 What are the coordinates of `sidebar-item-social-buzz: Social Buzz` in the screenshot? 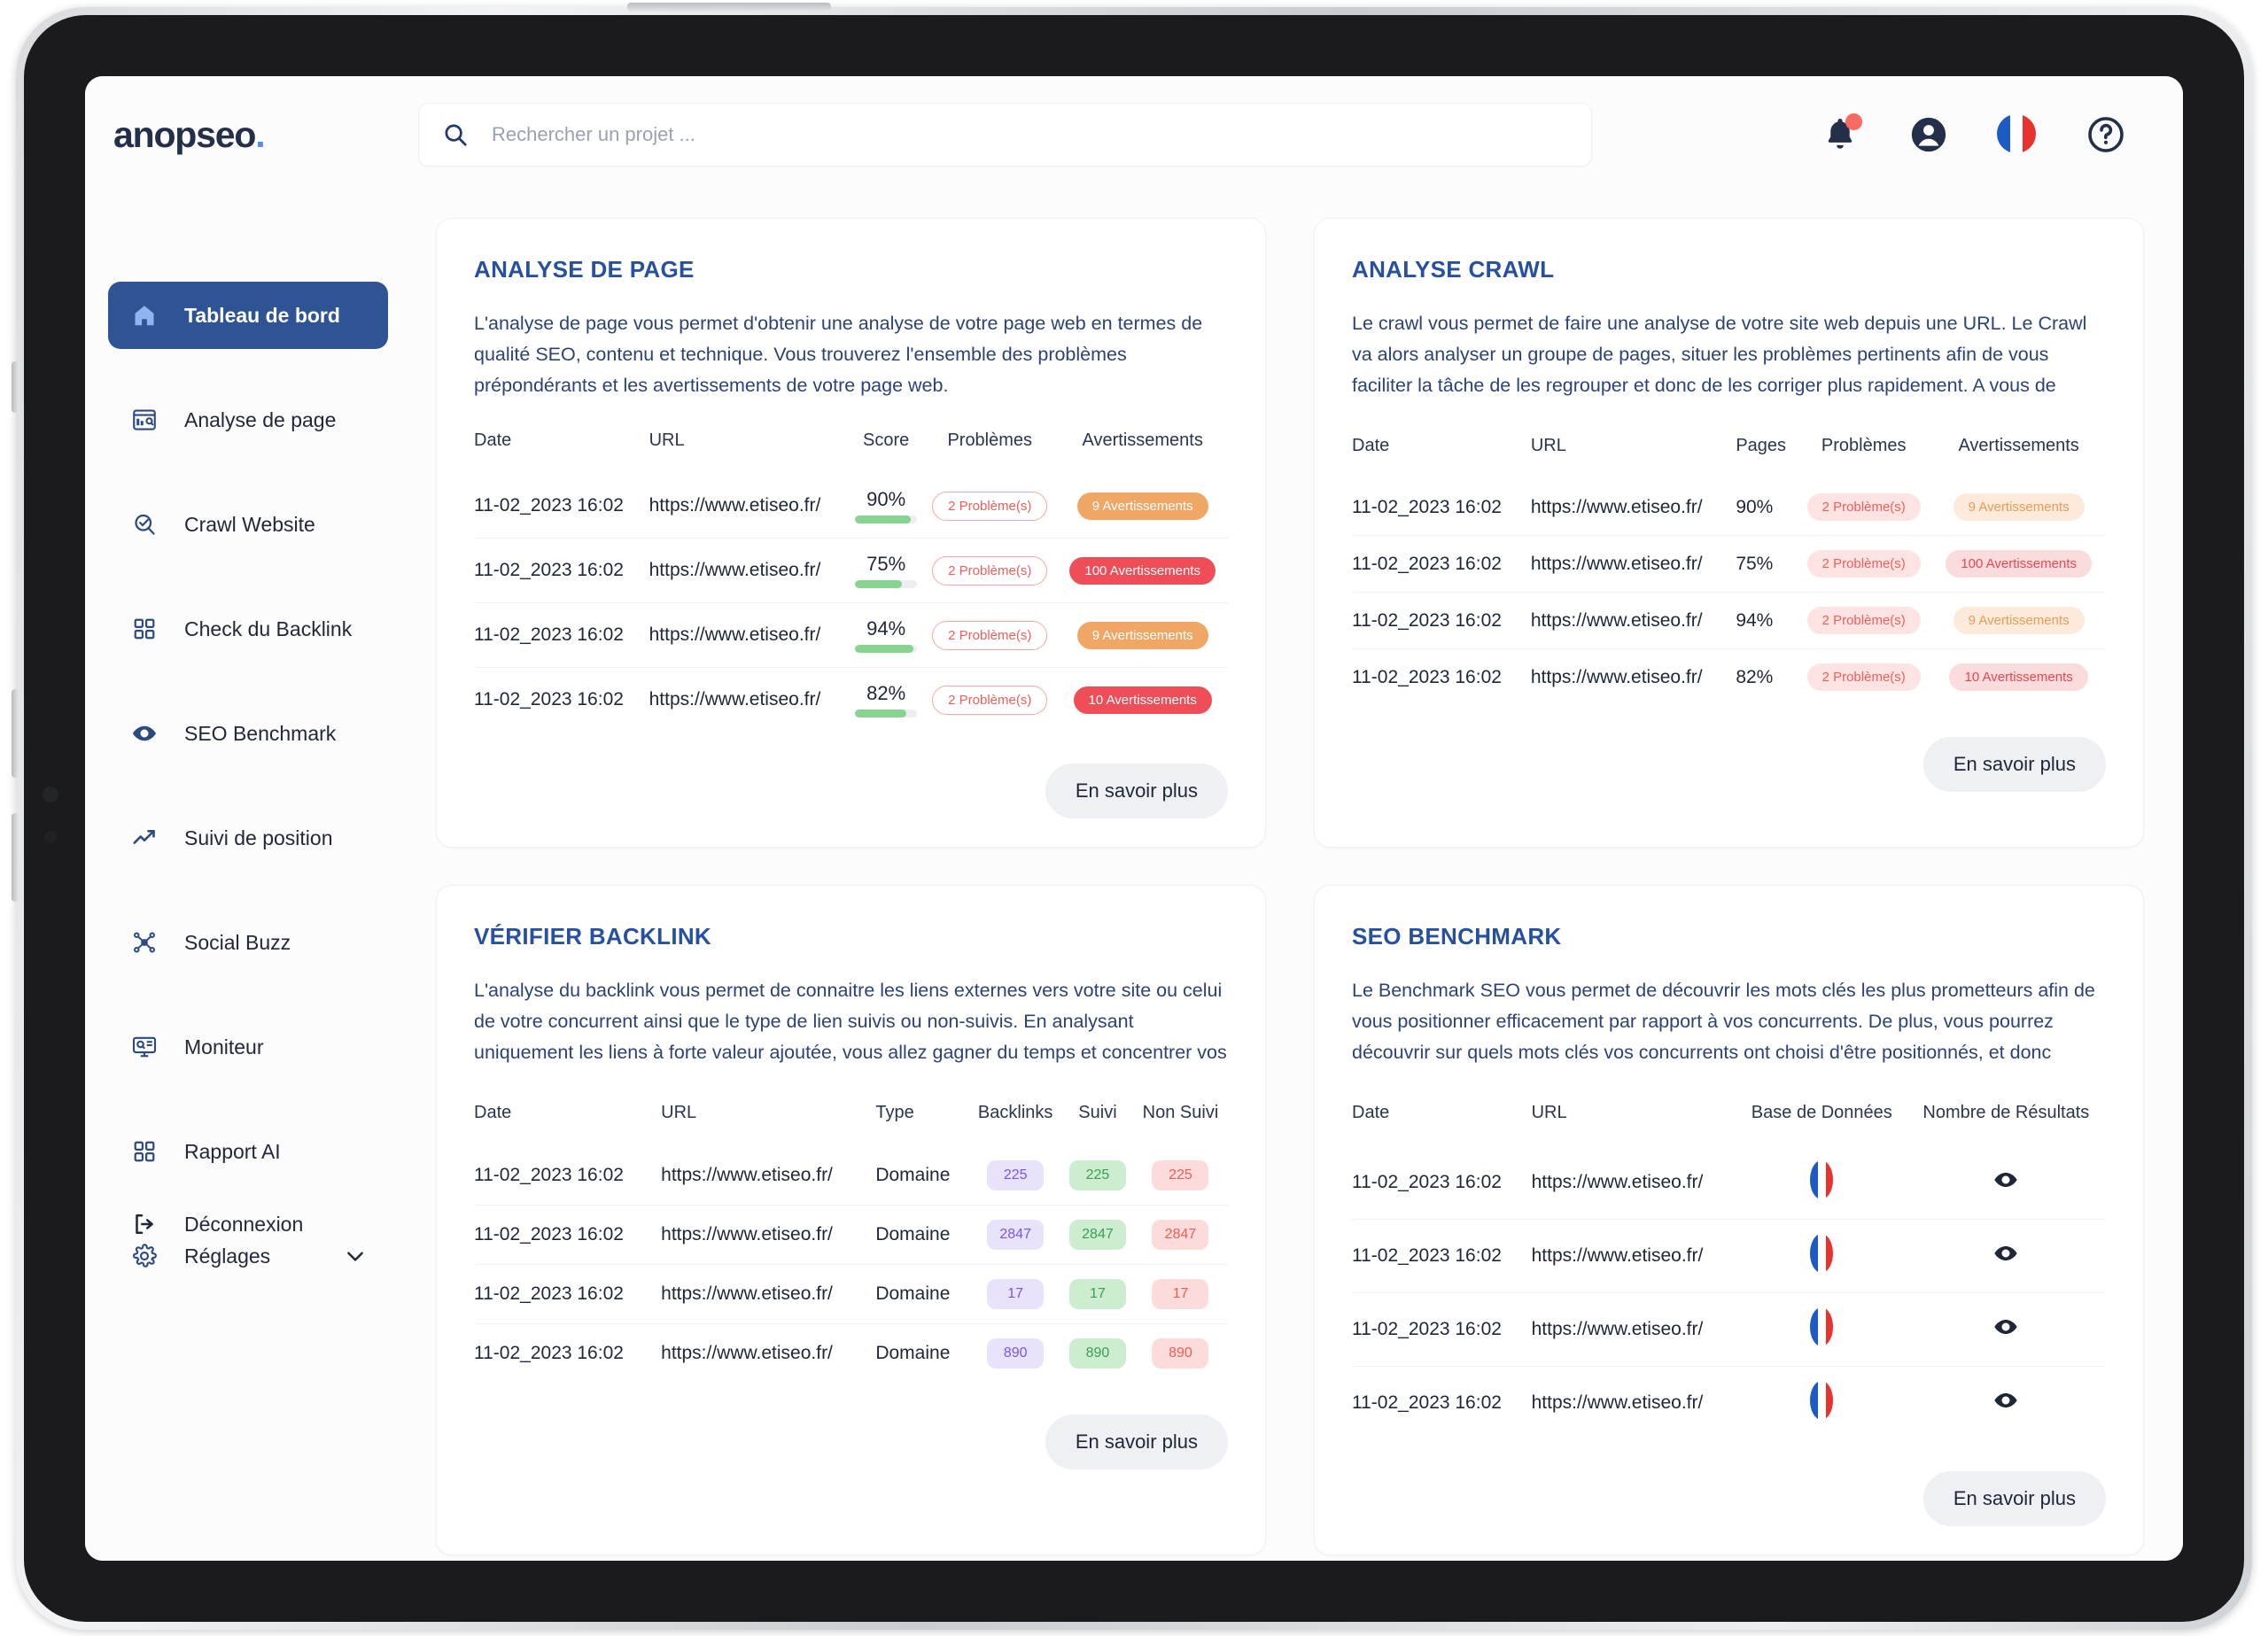 It's located at (248, 942).